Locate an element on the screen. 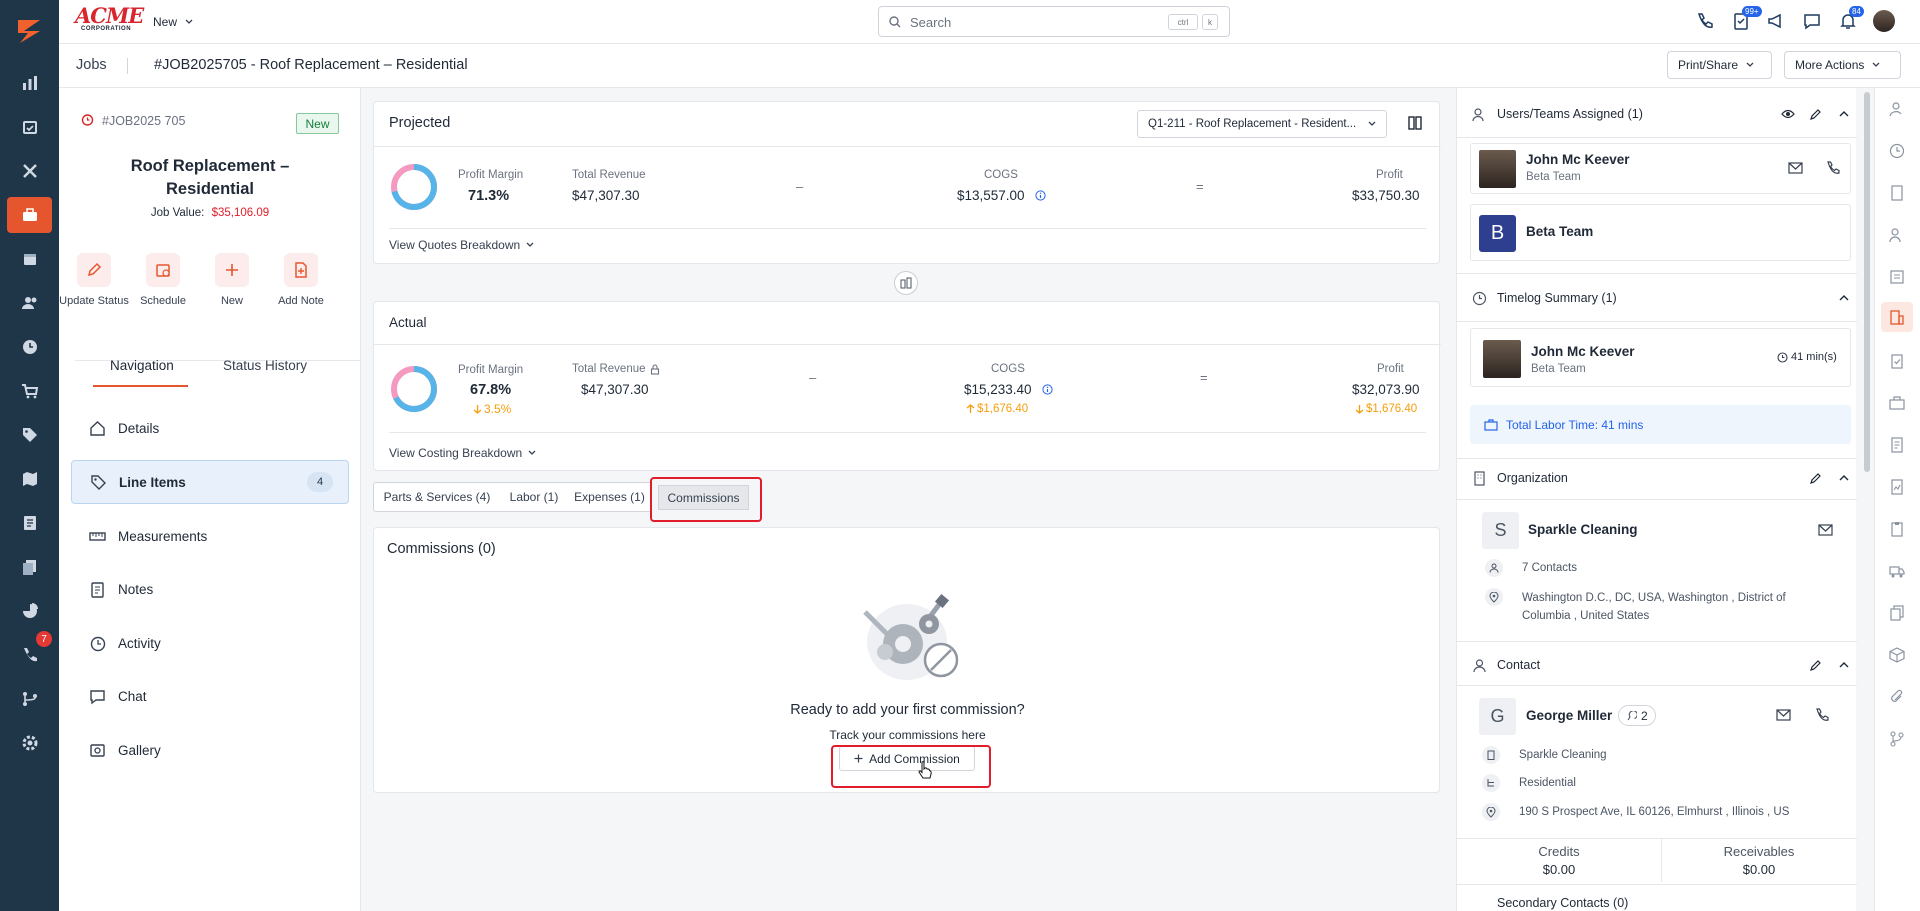 This screenshot has height=911, width=1920. rail-map-icon is located at coordinates (29, 479).